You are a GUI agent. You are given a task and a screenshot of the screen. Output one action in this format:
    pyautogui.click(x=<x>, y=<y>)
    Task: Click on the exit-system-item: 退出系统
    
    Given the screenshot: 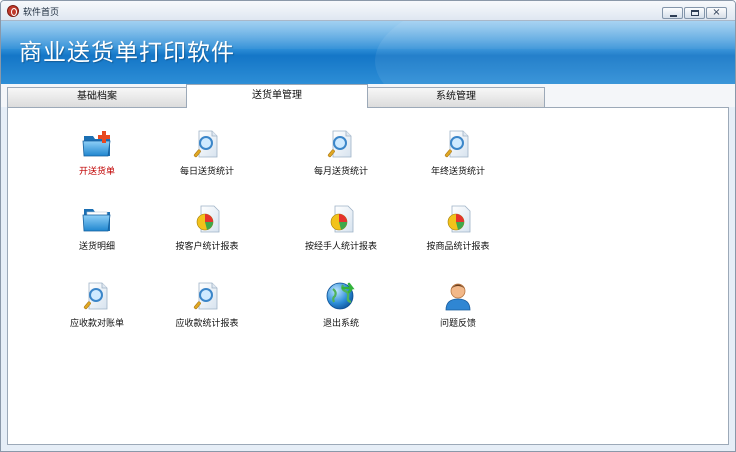 What is the action you would take?
    pyautogui.click(x=341, y=310)
    